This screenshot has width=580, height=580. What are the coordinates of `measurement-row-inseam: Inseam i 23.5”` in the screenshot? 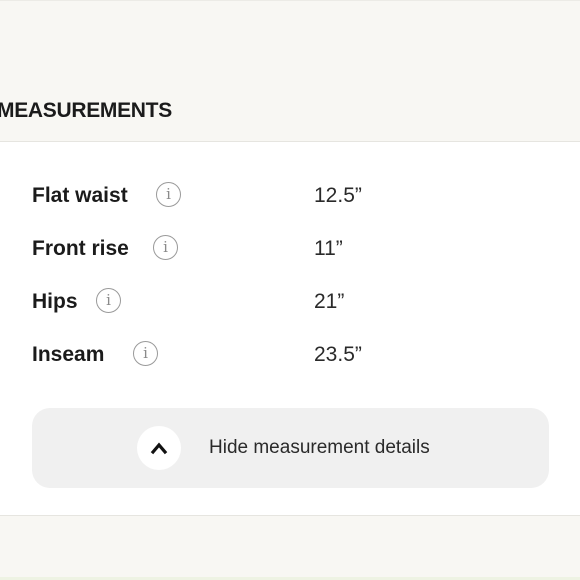 It's located at (292, 356).